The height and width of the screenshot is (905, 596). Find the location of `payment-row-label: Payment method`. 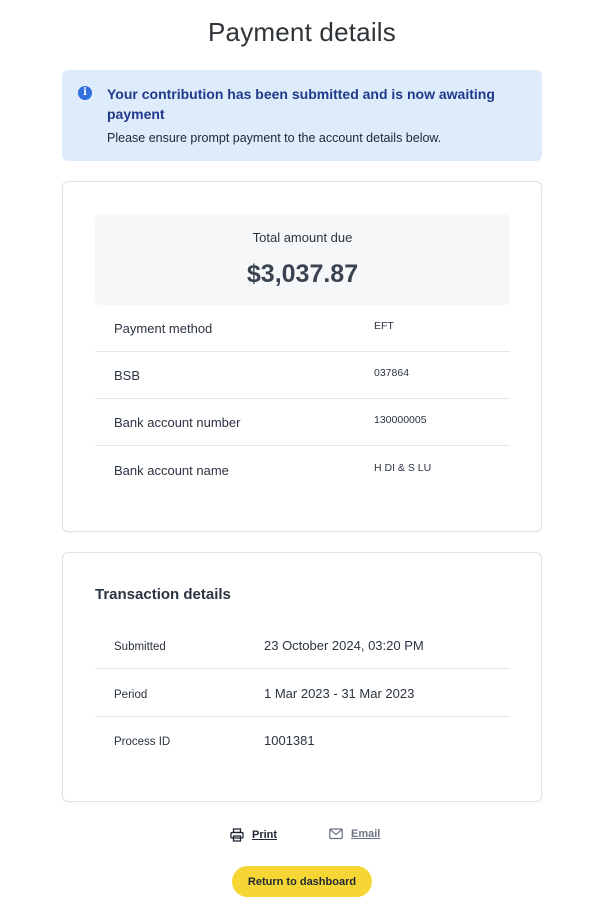

payment-row-label: Payment method is located at coordinates (163, 328).